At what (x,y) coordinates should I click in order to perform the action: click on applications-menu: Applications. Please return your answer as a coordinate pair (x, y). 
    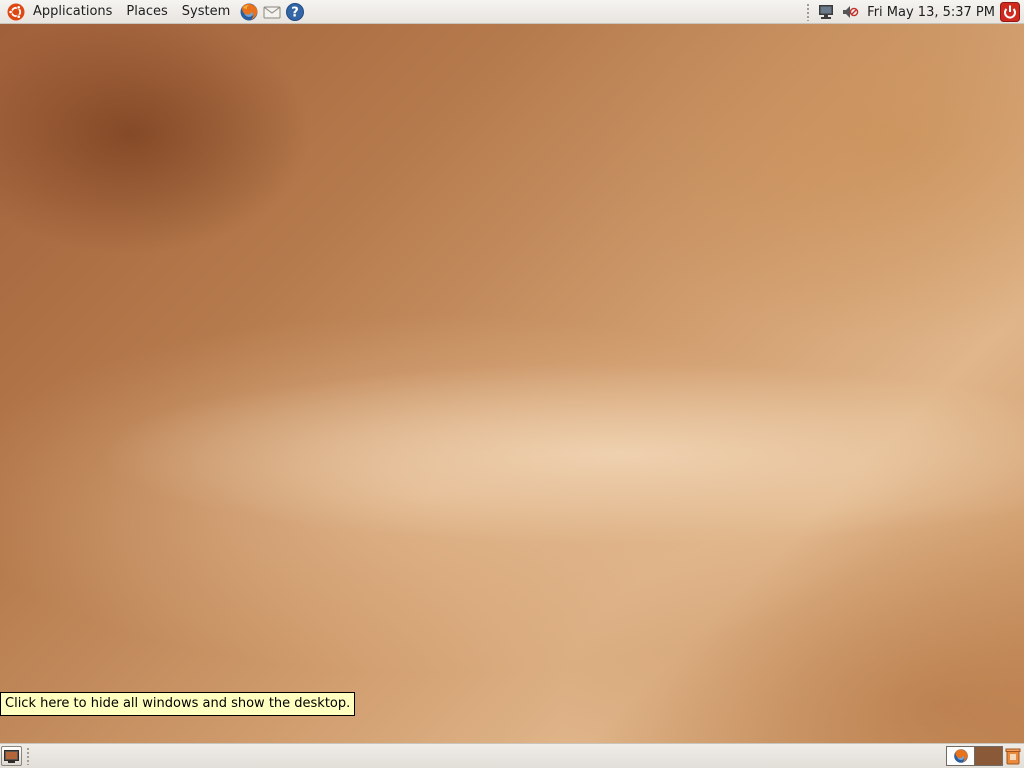
    Looking at the image, I should click on (72, 12).